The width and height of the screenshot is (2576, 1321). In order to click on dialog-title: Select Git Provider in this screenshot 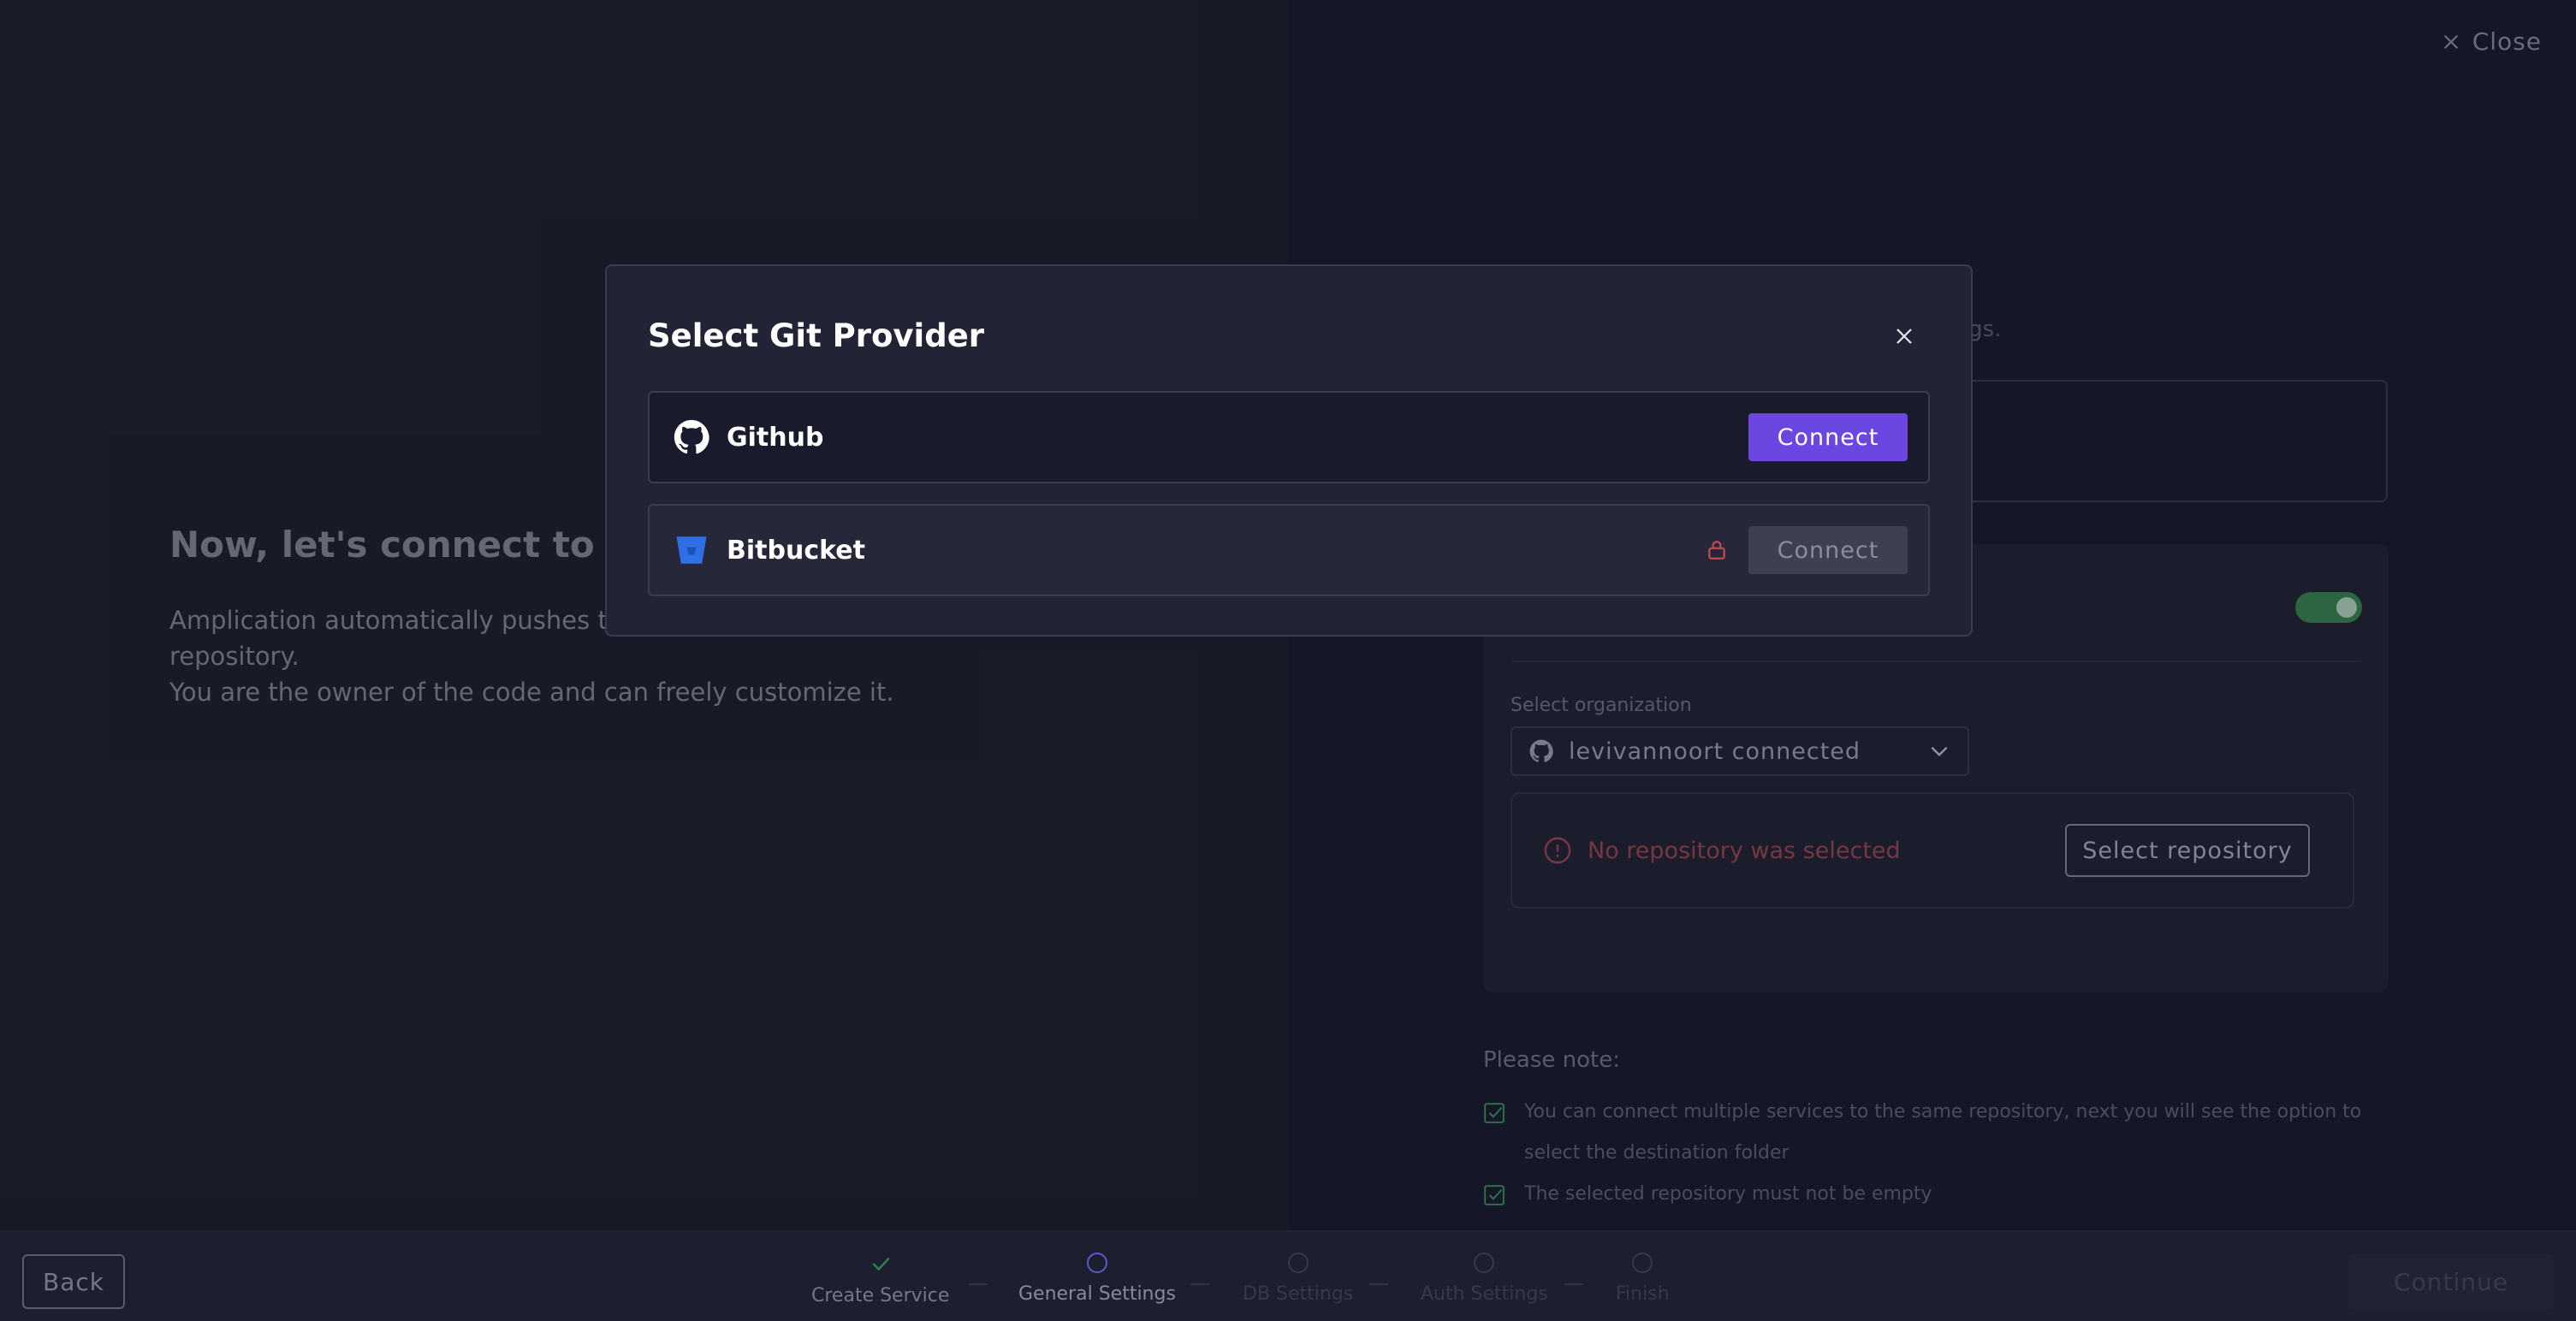, I will do `click(816, 335)`.